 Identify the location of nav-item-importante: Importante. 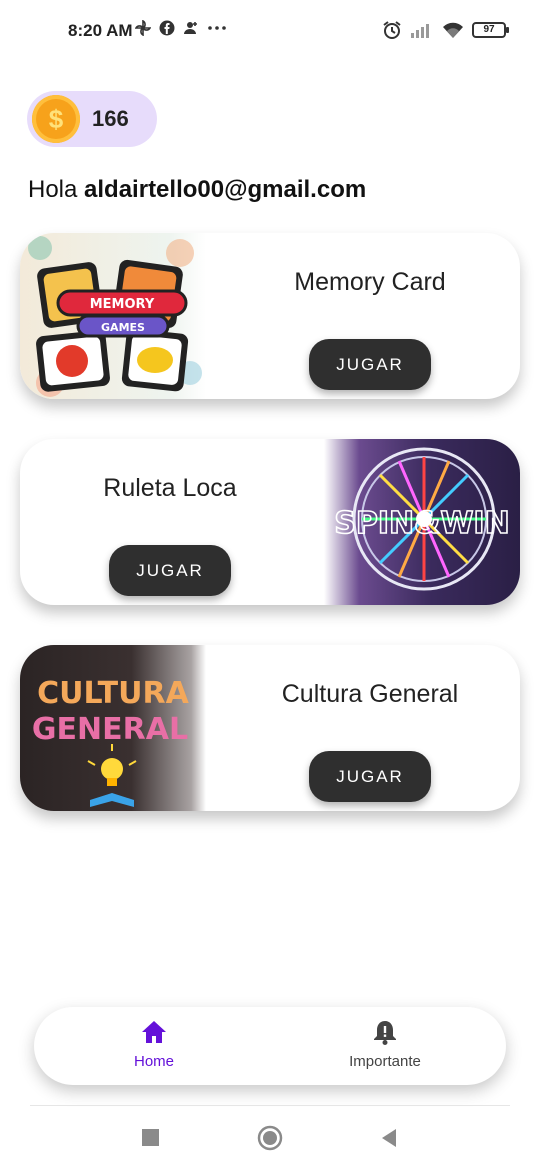
(385, 1044).